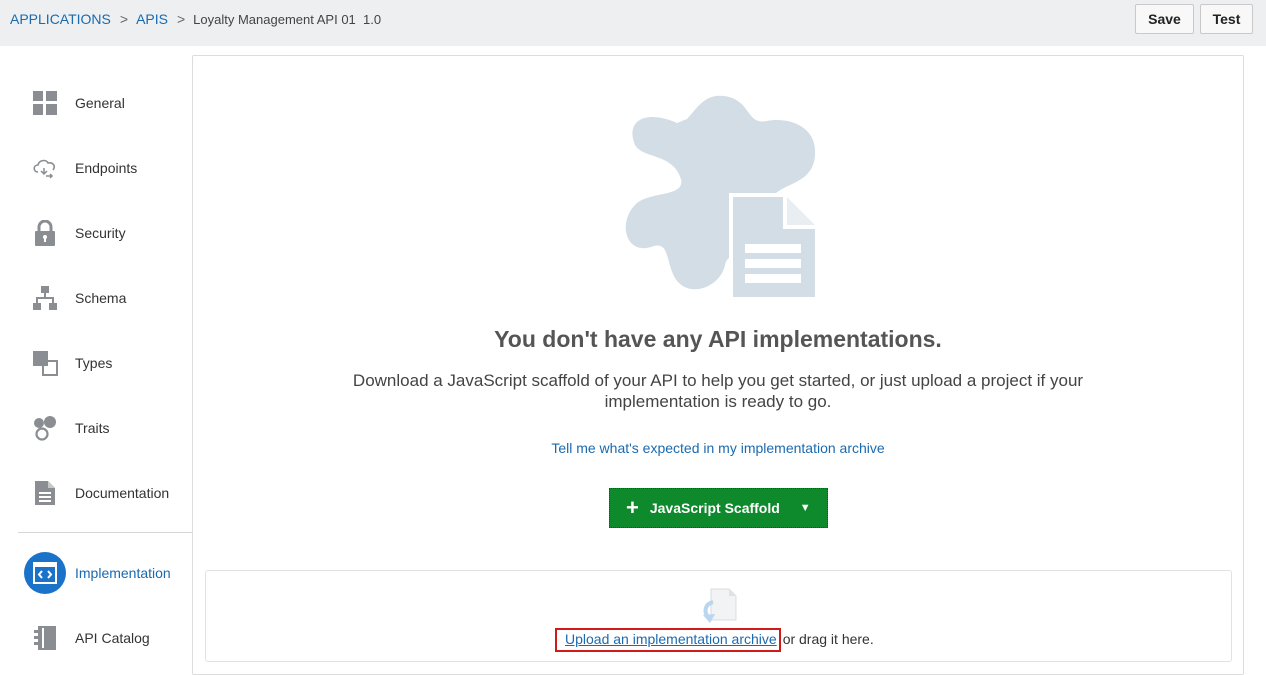 The height and width of the screenshot is (675, 1266). Describe the element at coordinates (805, 508) in the screenshot. I see `caret-down-icon: ▼` at that location.